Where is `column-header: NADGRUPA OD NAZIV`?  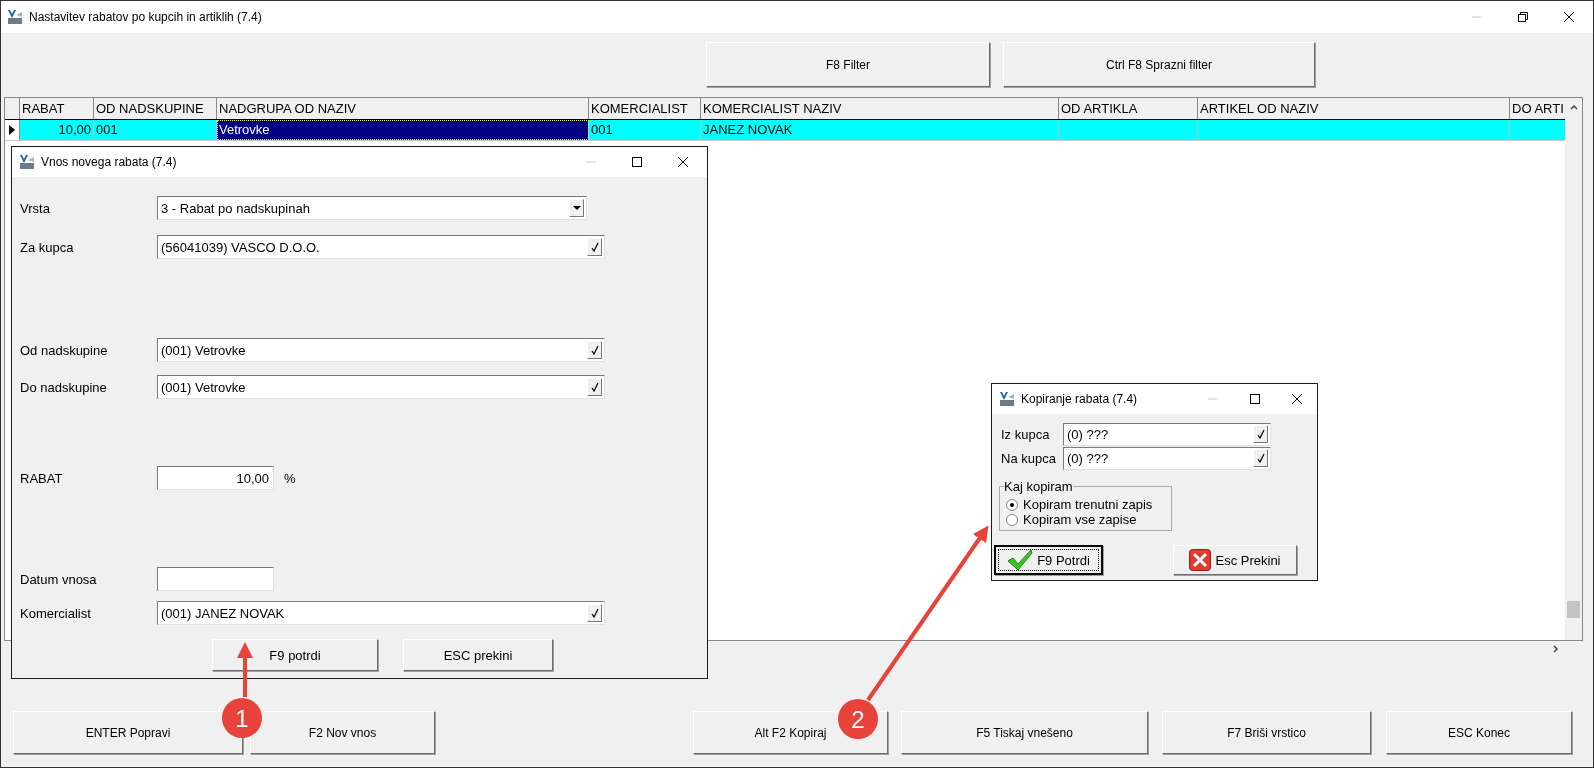 column-header: NADGRUPA OD NAZIV is located at coordinates (403, 108).